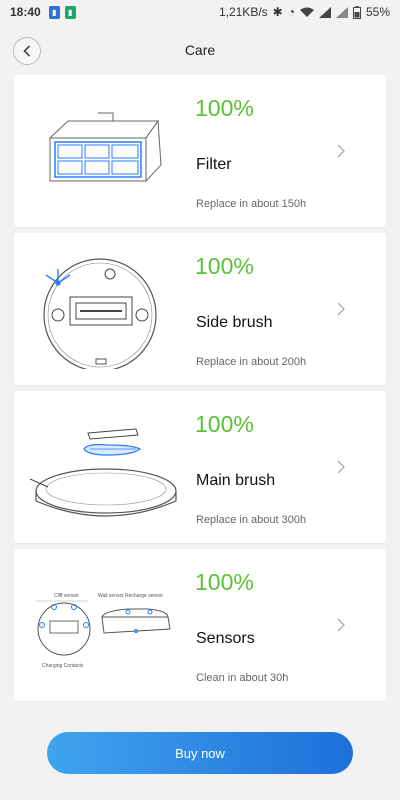  I want to click on wall-sensor-label: Wall sensor, so click(111, 596).